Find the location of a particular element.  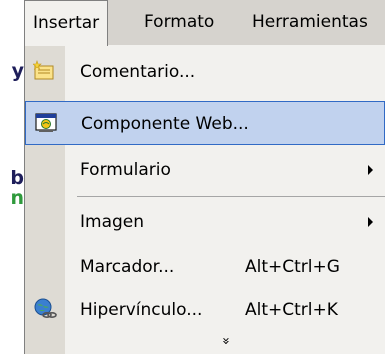

menu-herramientas: Herramientas is located at coordinates (310, 22).